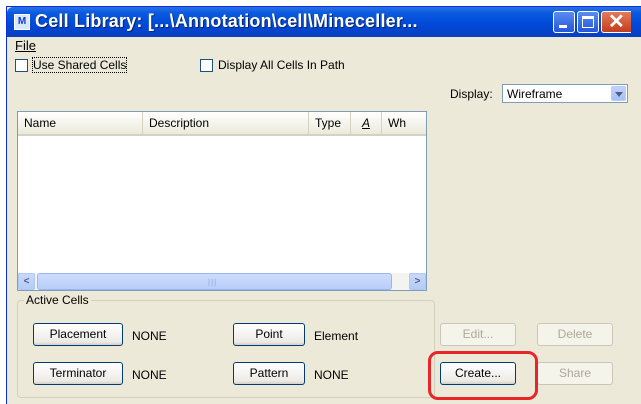 Image resolution: width=641 pixels, height=404 pixels. What do you see at coordinates (78, 334) in the screenshot?
I see `placement-button: Placement` at bounding box center [78, 334].